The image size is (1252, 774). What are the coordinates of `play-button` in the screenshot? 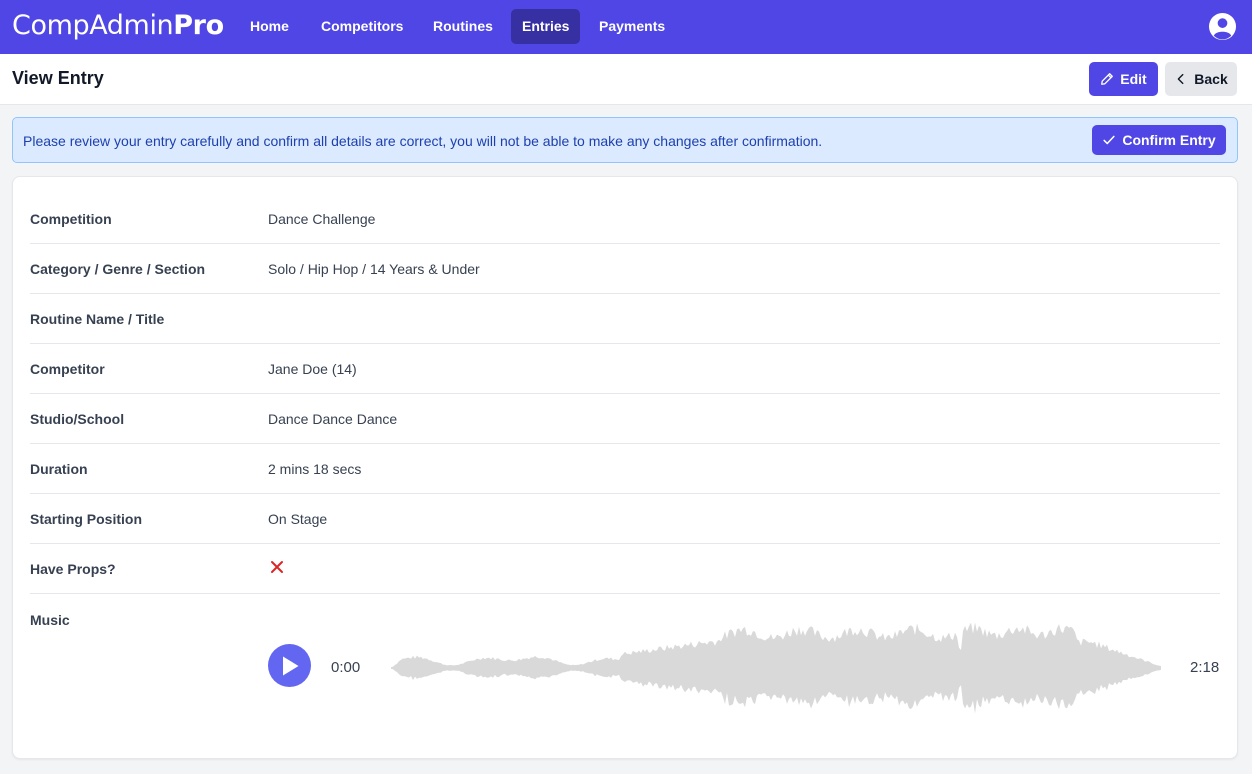 It's located at (289, 665).